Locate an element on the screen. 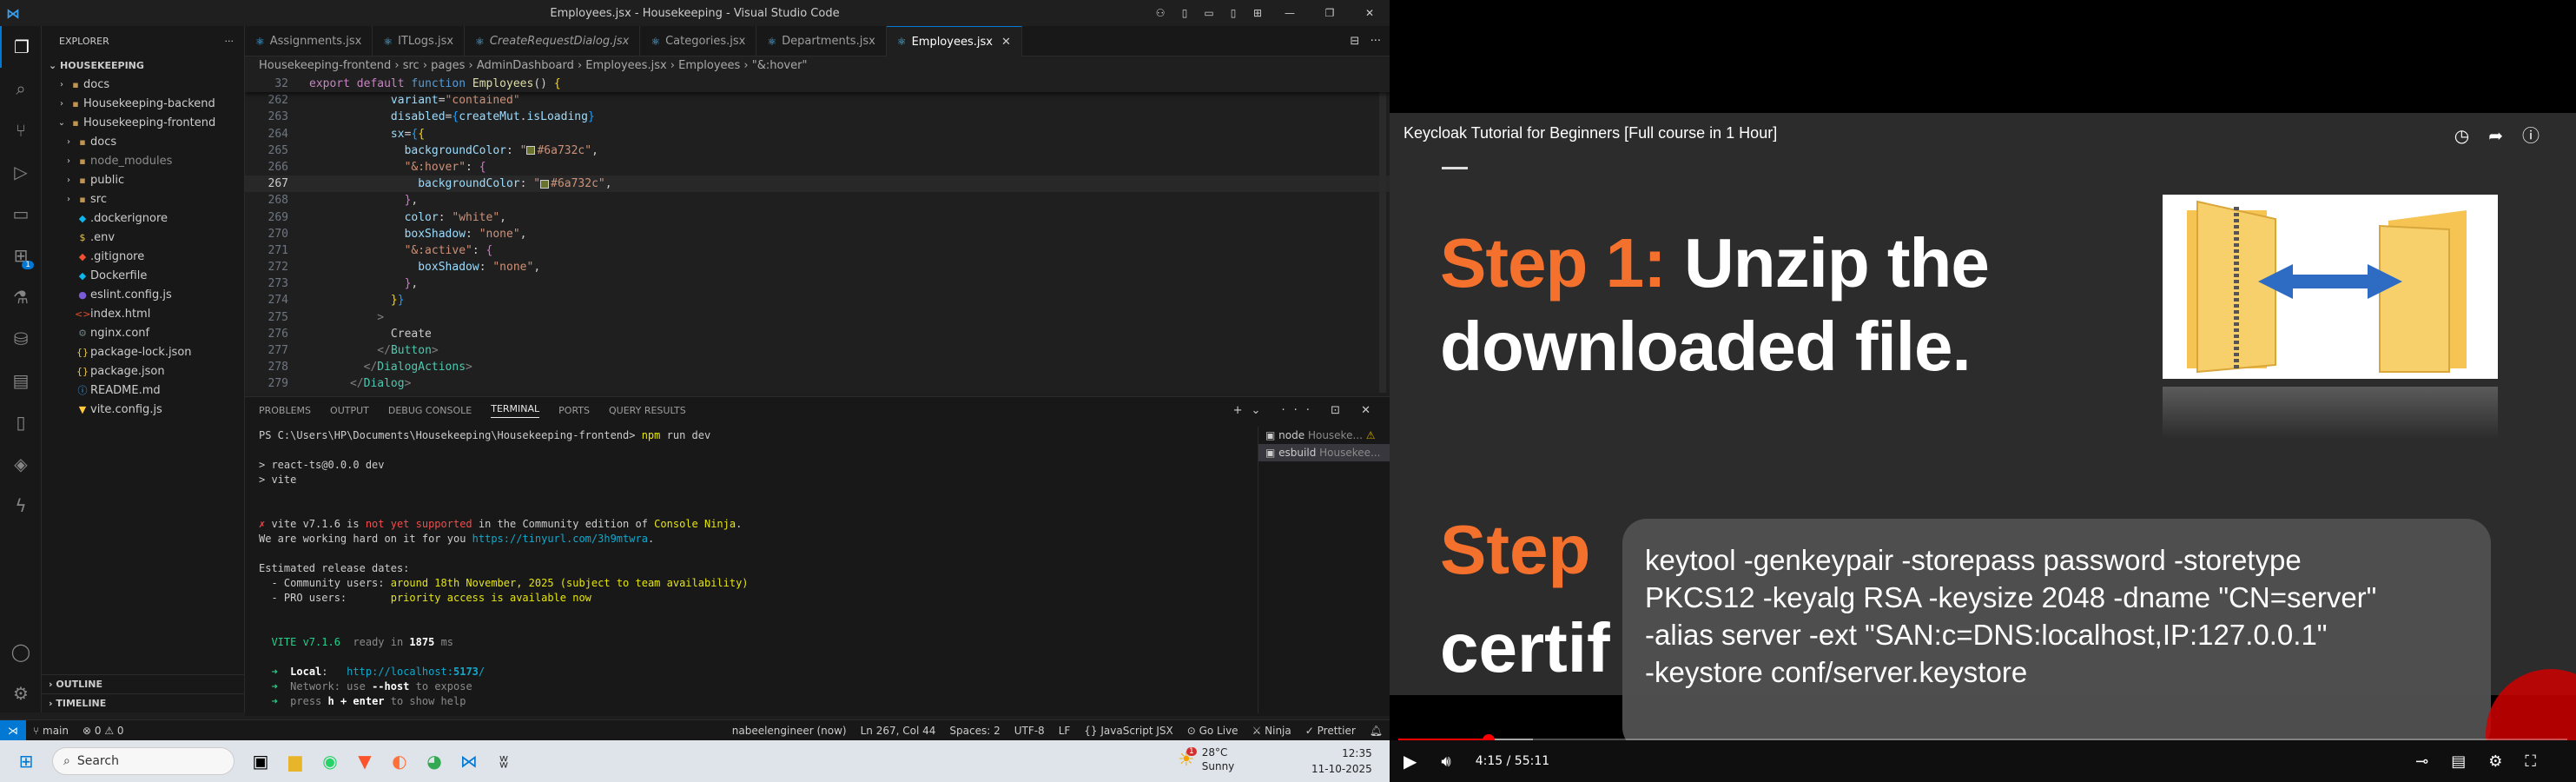 The width and height of the screenshot is (2576, 782). code-line: 263 disabled={createMut.isLoading} is located at coordinates (817, 117).